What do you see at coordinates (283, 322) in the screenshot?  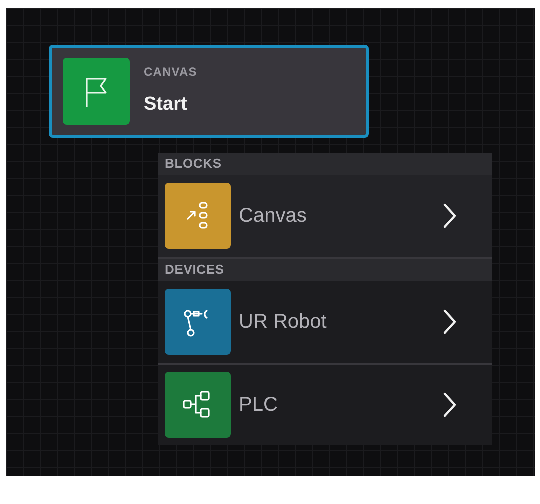 I see `item-label: UR Robot` at bounding box center [283, 322].